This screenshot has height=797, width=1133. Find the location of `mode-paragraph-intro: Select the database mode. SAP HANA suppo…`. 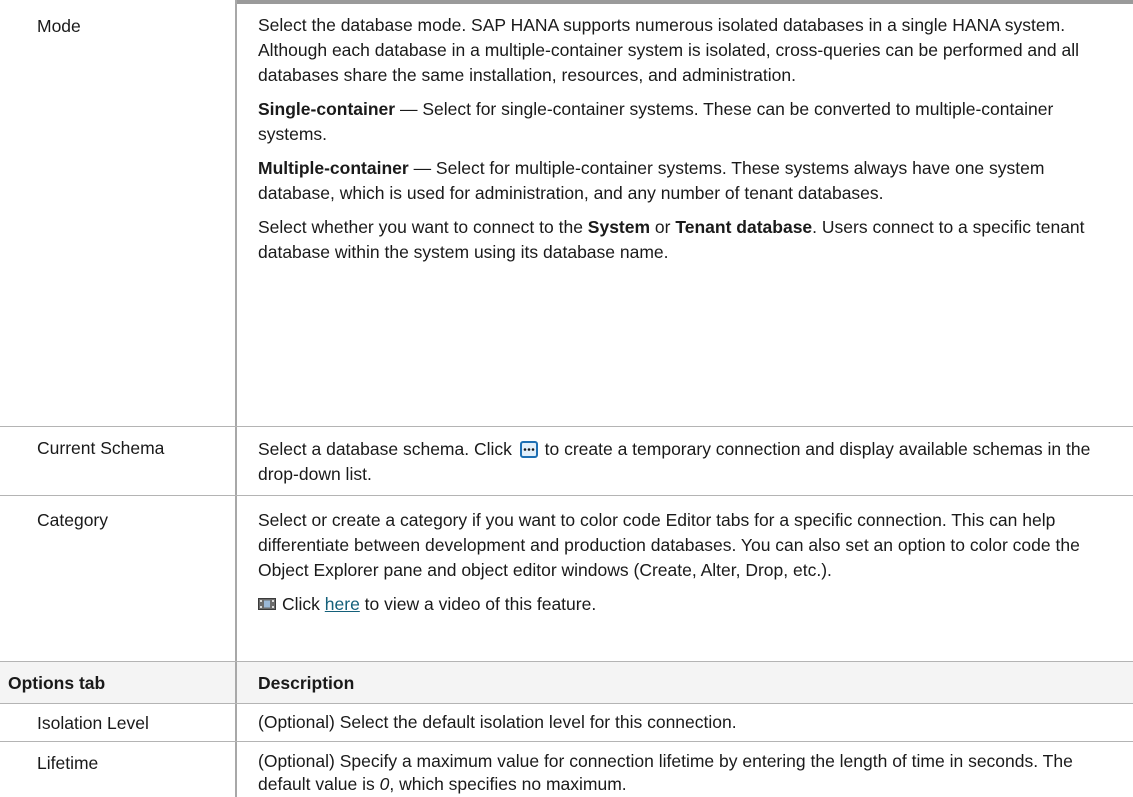

mode-paragraph-intro: Select the database mode. SAP HANA suppo… is located at coordinates (669, 50).